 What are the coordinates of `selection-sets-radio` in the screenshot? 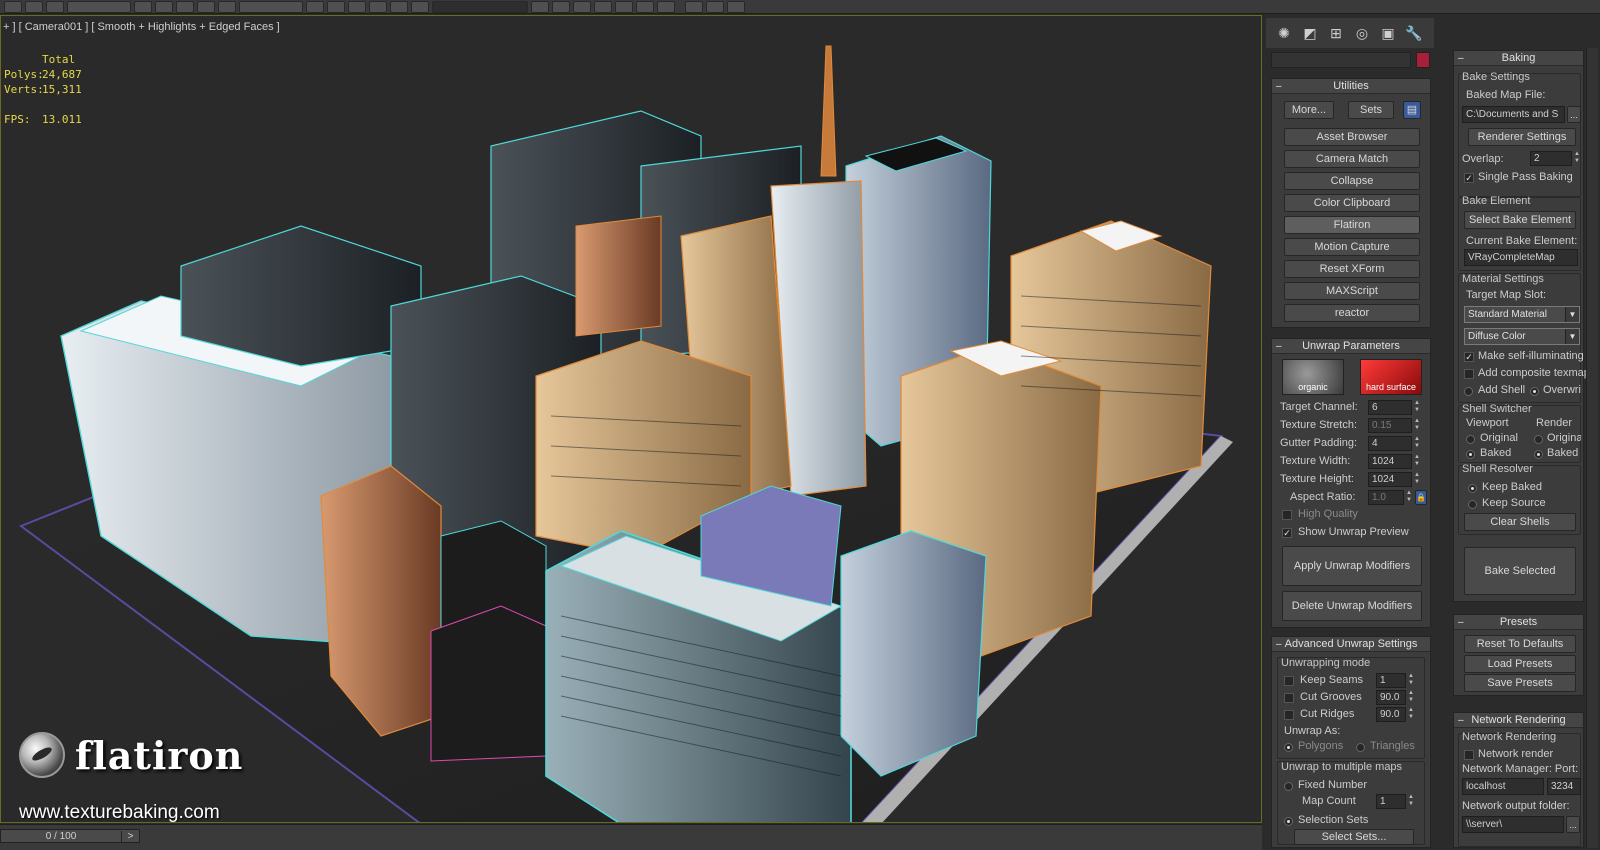 It's located at (1288, 821).